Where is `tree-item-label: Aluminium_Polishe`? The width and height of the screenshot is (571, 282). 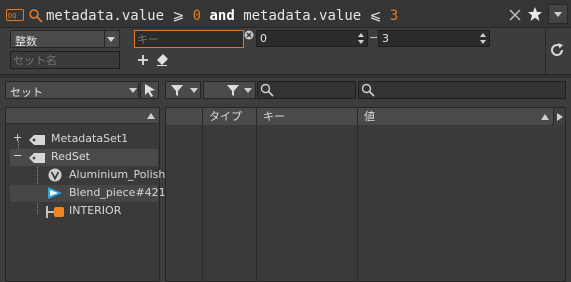
tree-item-label: Aluminium_Polishe is located at coordinates (121, 174).